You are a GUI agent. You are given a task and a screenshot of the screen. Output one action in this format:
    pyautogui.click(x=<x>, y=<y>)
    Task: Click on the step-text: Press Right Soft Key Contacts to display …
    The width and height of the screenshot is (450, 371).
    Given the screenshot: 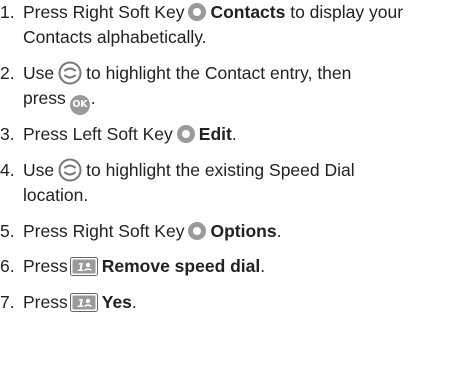 What is the action you would take?
    pyautogui.click(x=235, y=25)
    